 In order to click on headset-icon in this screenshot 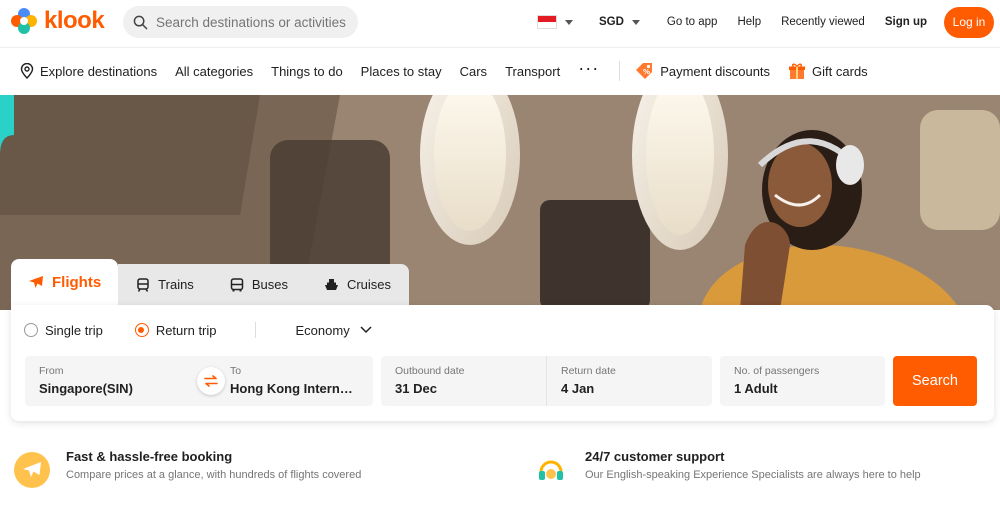, I will do `click(551, 470)`.